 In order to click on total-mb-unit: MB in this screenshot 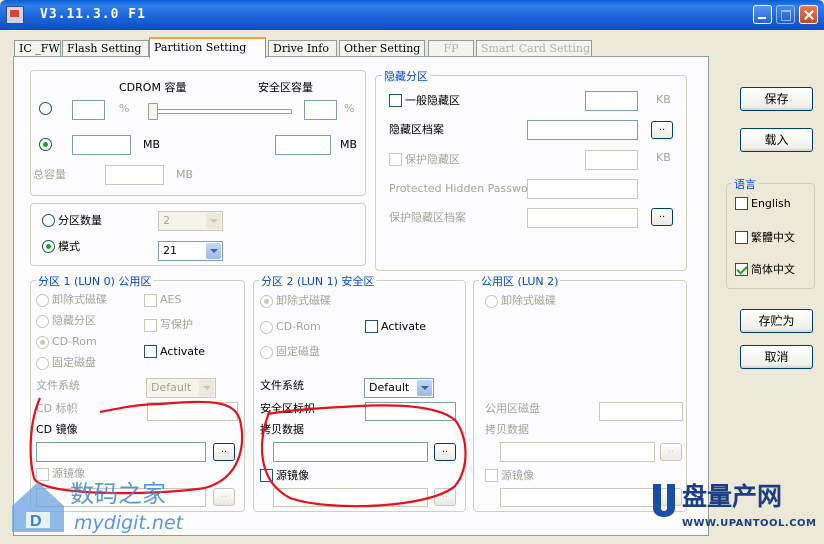, I will do `click(185, 174)`.